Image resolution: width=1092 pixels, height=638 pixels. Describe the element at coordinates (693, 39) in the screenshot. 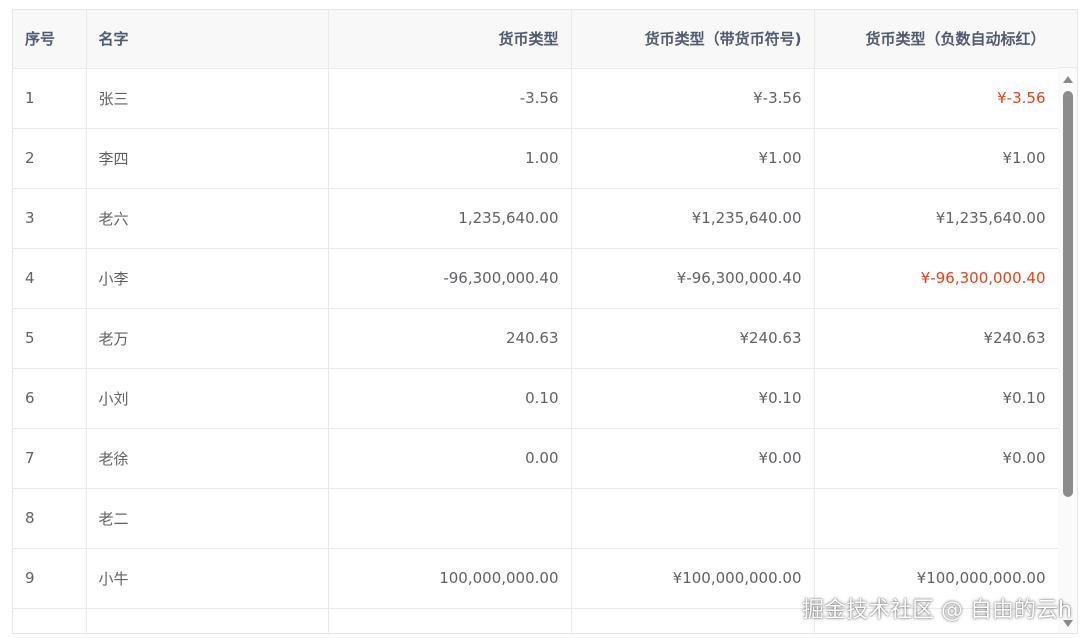

I see `column-header-currency-symbol: 货币类型（带货币符号)` at that location.